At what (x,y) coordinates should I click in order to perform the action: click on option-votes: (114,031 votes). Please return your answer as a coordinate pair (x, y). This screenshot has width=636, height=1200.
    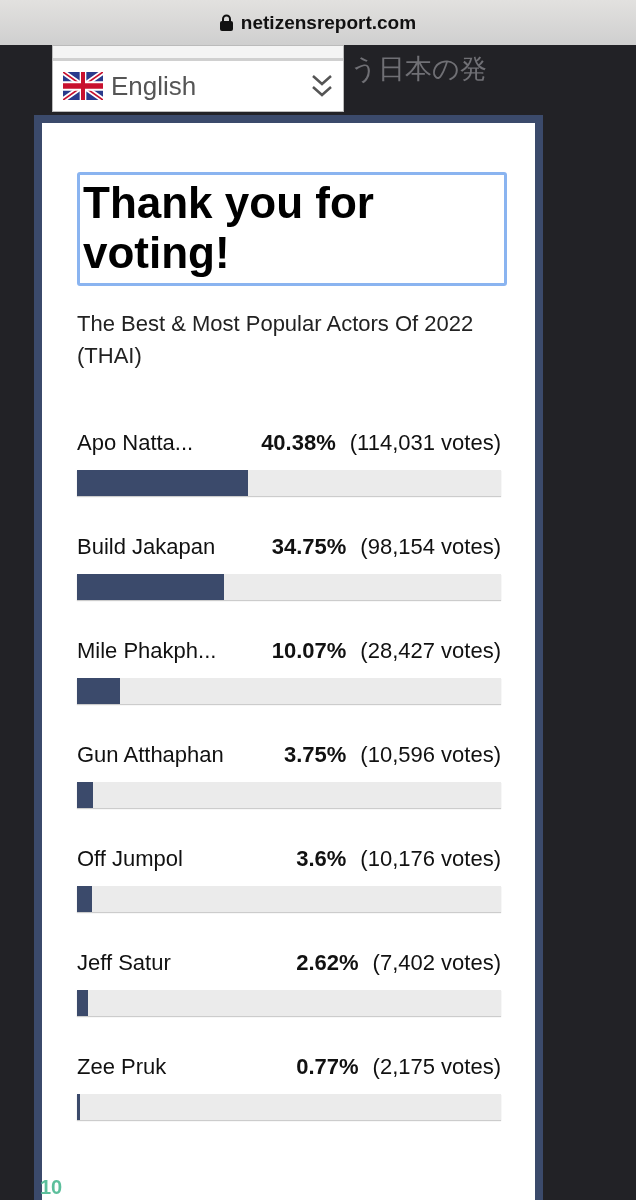
    Looking at the image, I should click on (425, 443).